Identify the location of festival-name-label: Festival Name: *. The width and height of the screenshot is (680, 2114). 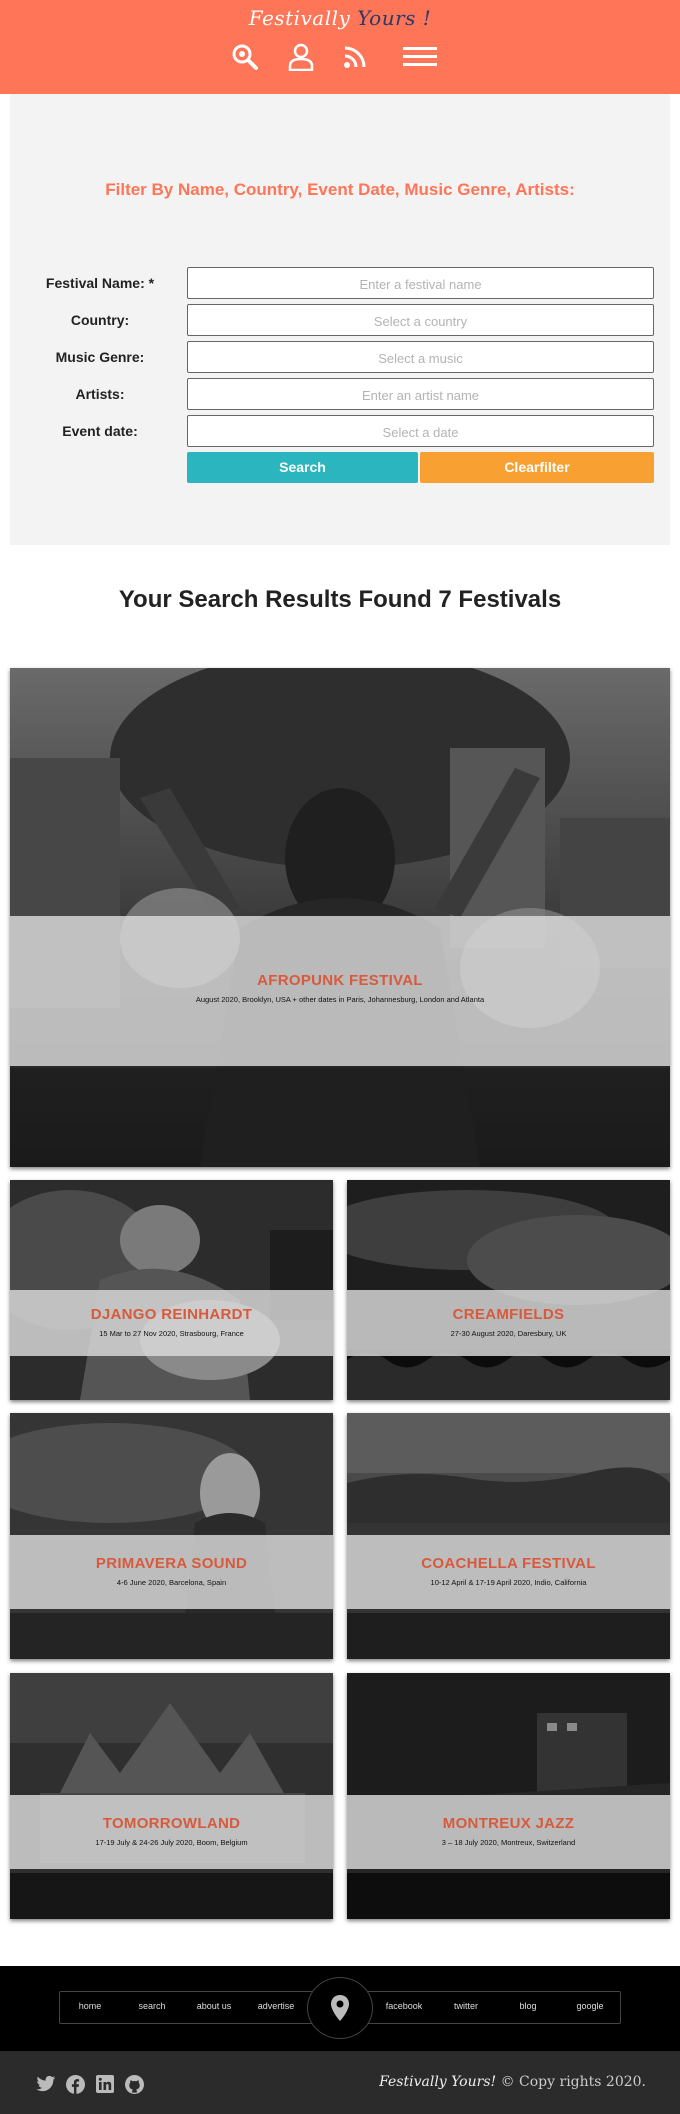
(100, 283).